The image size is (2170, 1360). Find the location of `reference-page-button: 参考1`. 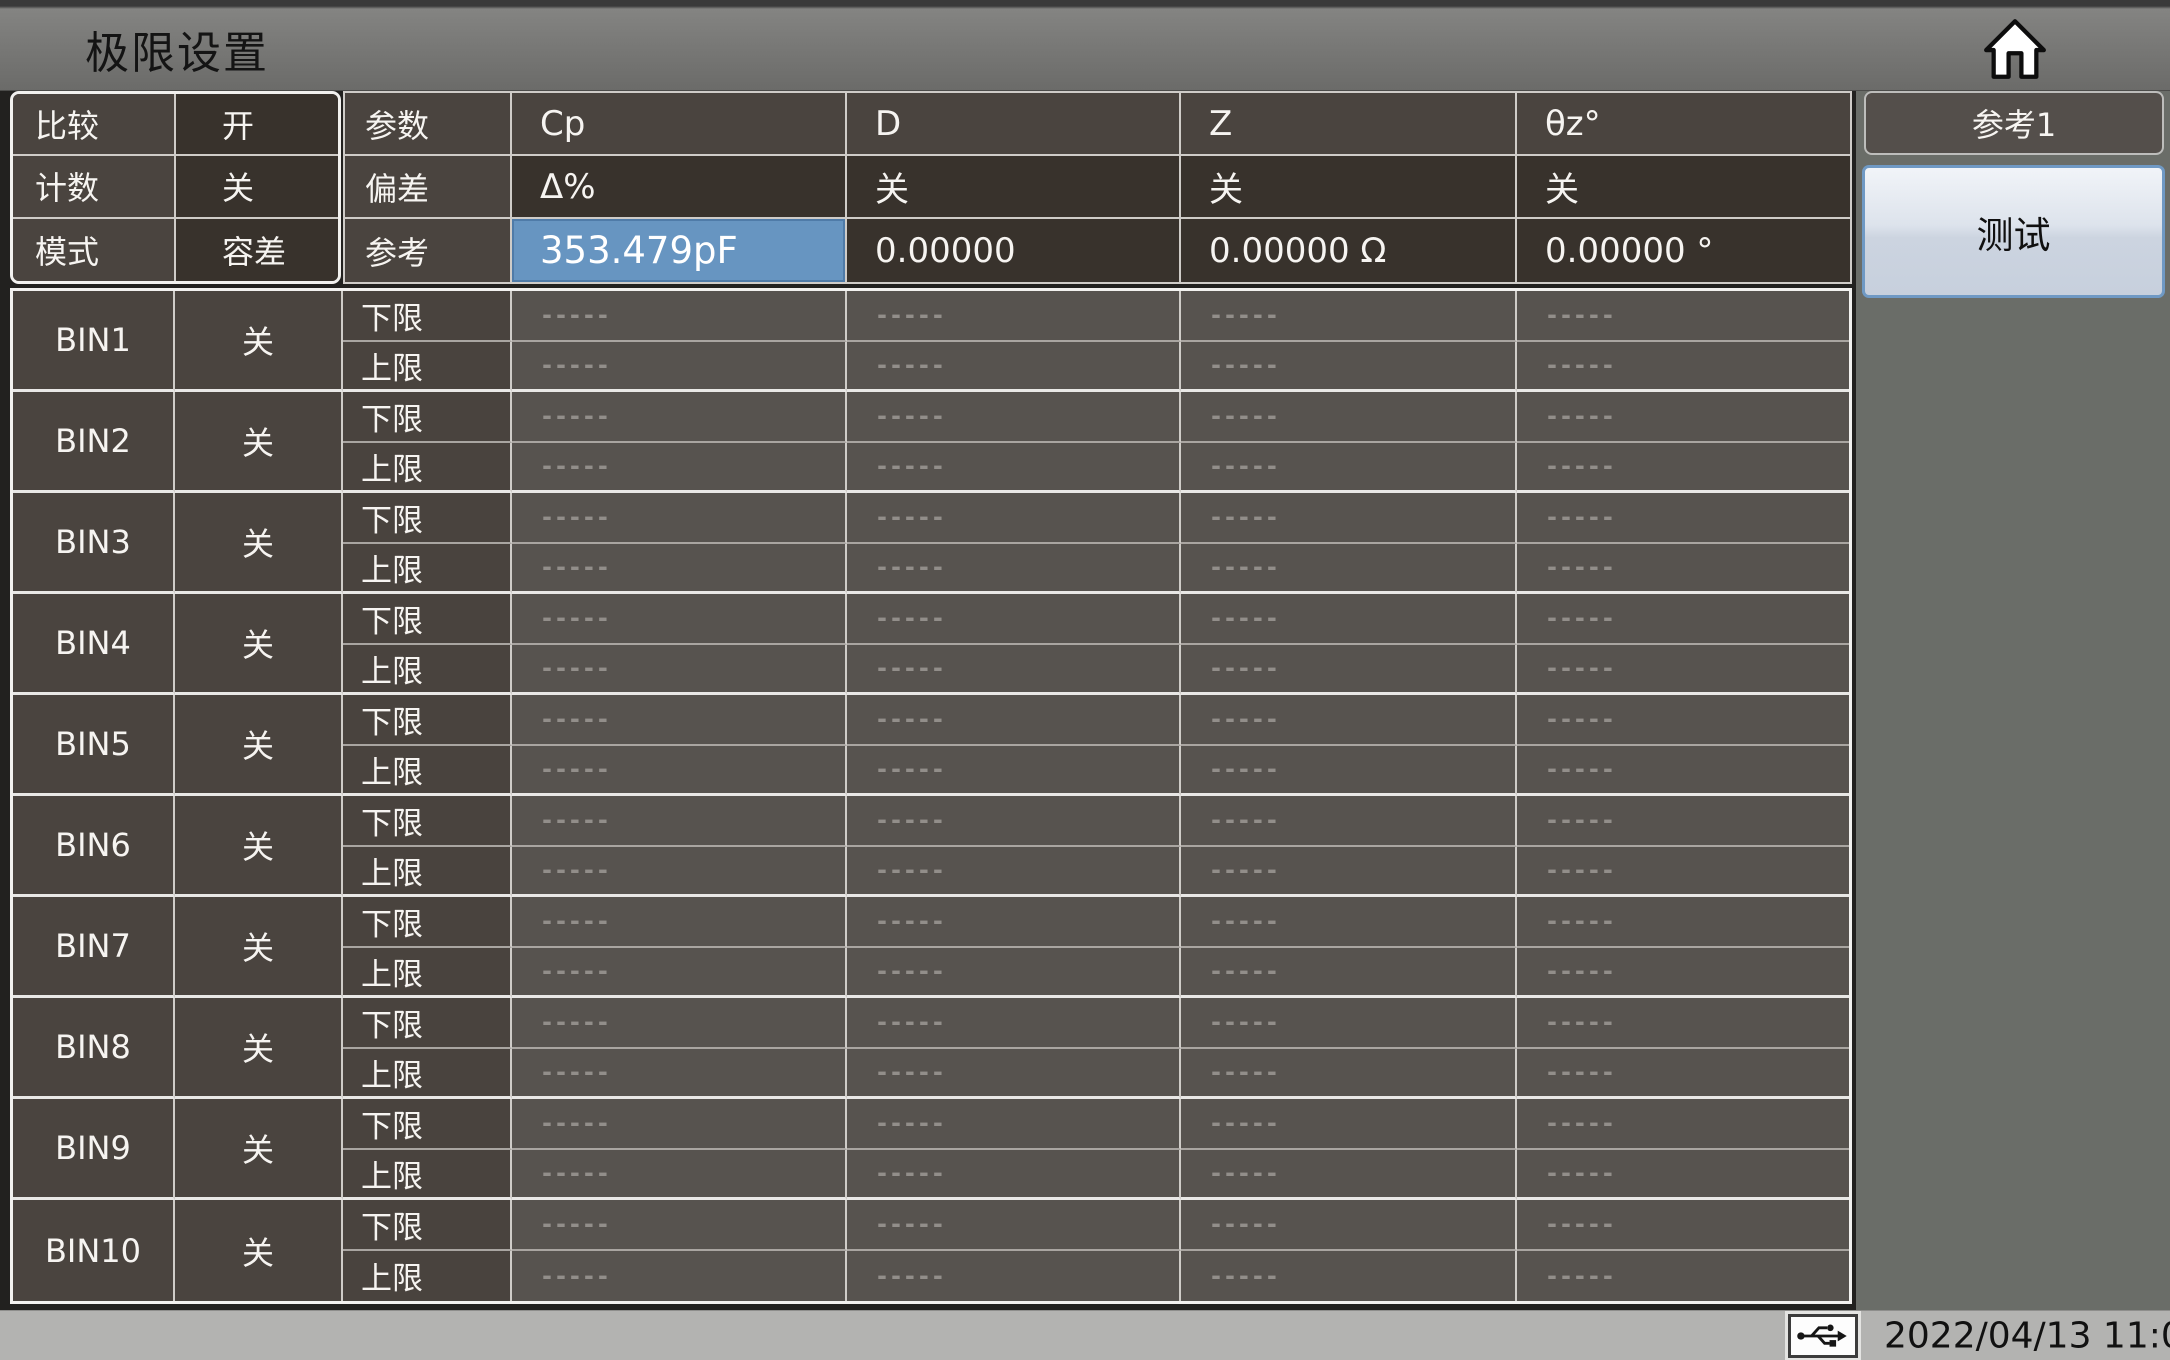

reference-page-button: 参考1 is located at coordinates (2014, 123).